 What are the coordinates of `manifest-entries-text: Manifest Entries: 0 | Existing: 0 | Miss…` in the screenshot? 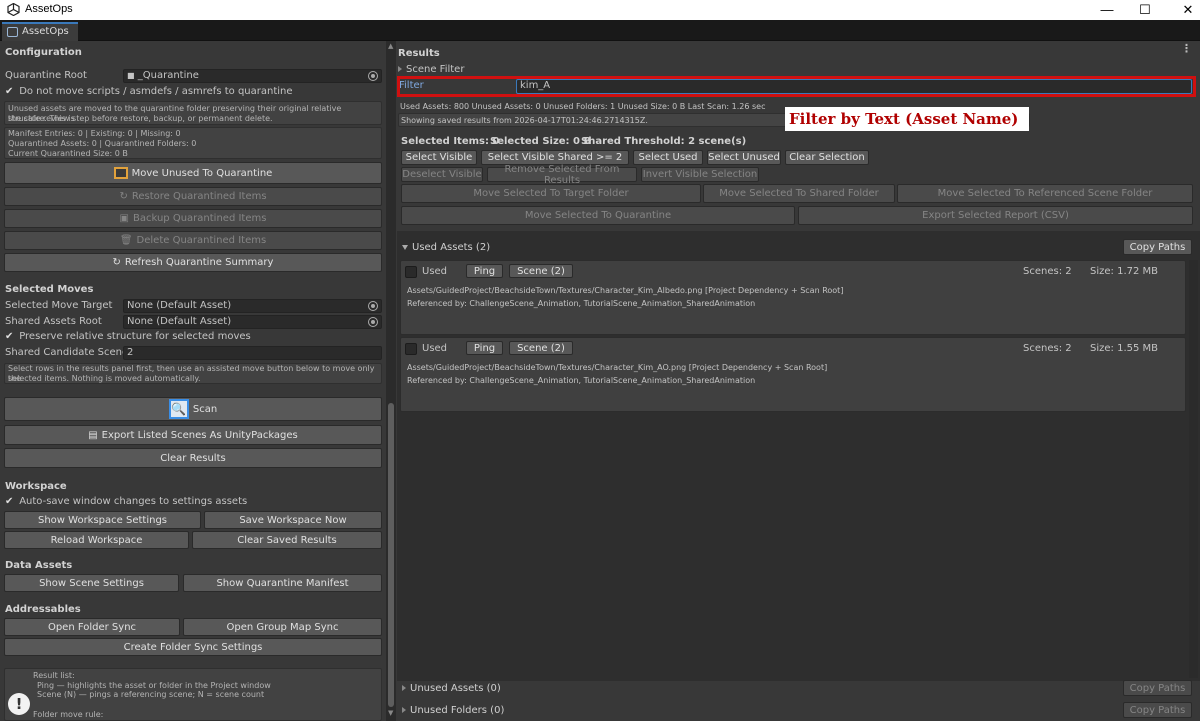 It's located at (94, 133).